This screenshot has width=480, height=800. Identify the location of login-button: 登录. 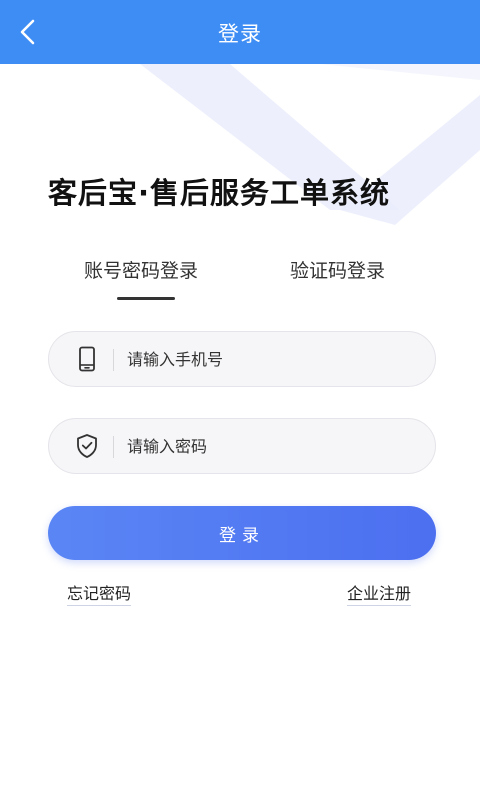
(242, 533).